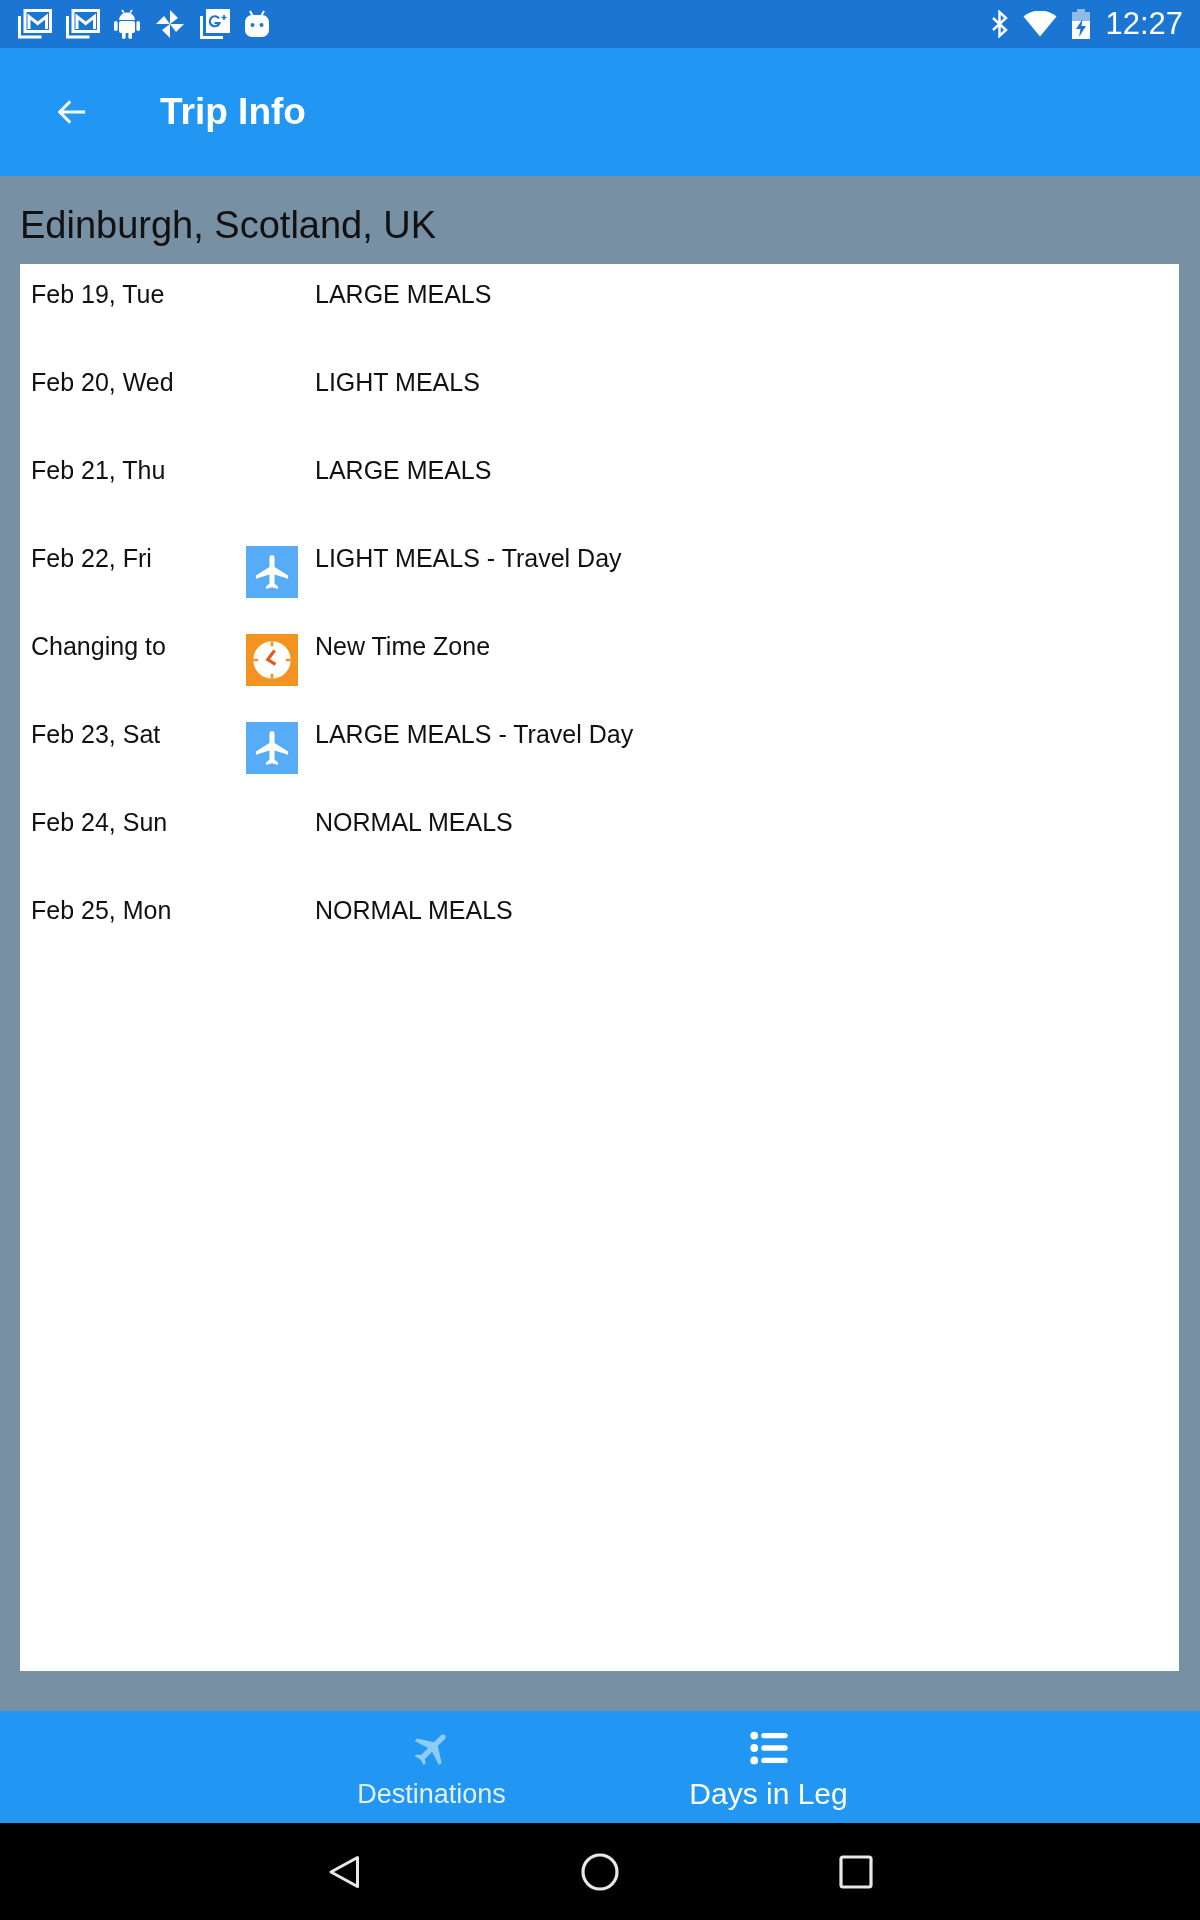  I want to click on day-date: Feb 24, Sun, so click(99, 822).